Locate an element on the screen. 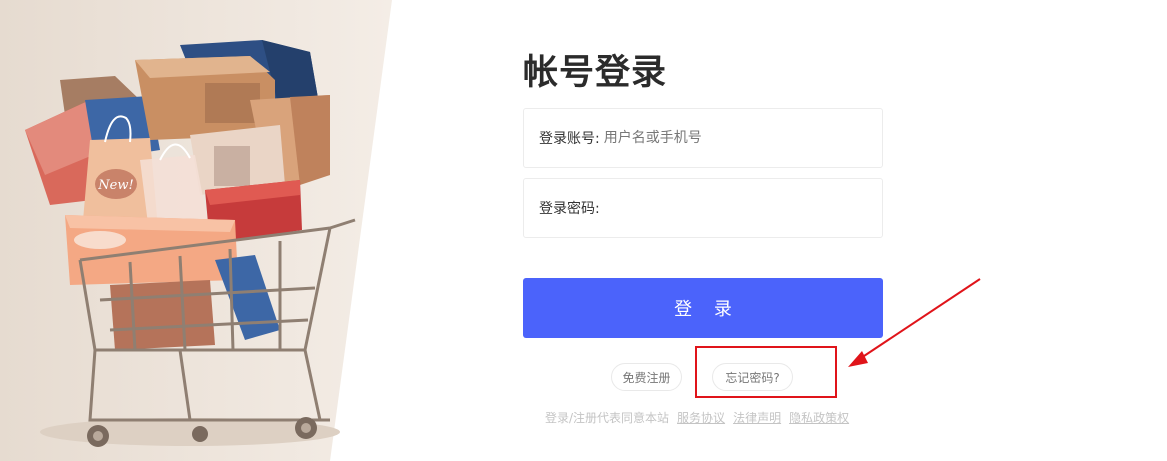 The height and width of the screenshot is (461, 1167). password-label: 登录密码: is located at coordinates (569, 209).